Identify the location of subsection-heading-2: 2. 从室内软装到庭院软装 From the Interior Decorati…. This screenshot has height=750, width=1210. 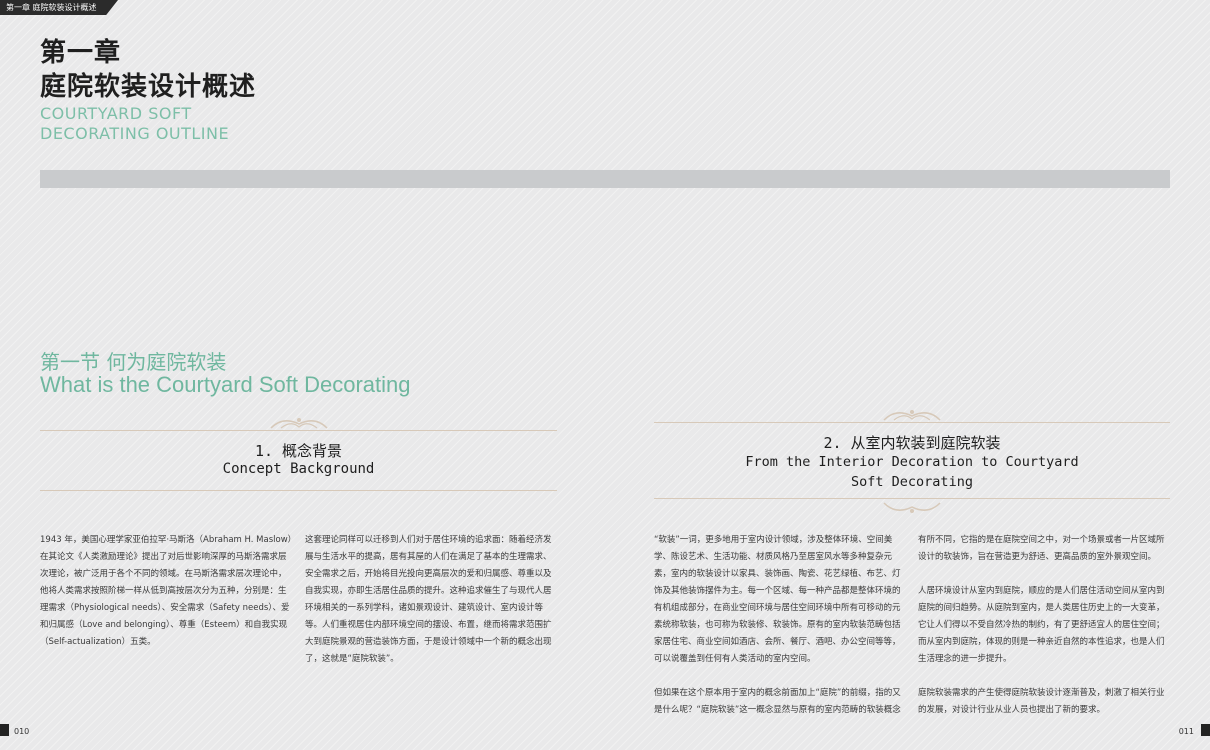
(912, 462).